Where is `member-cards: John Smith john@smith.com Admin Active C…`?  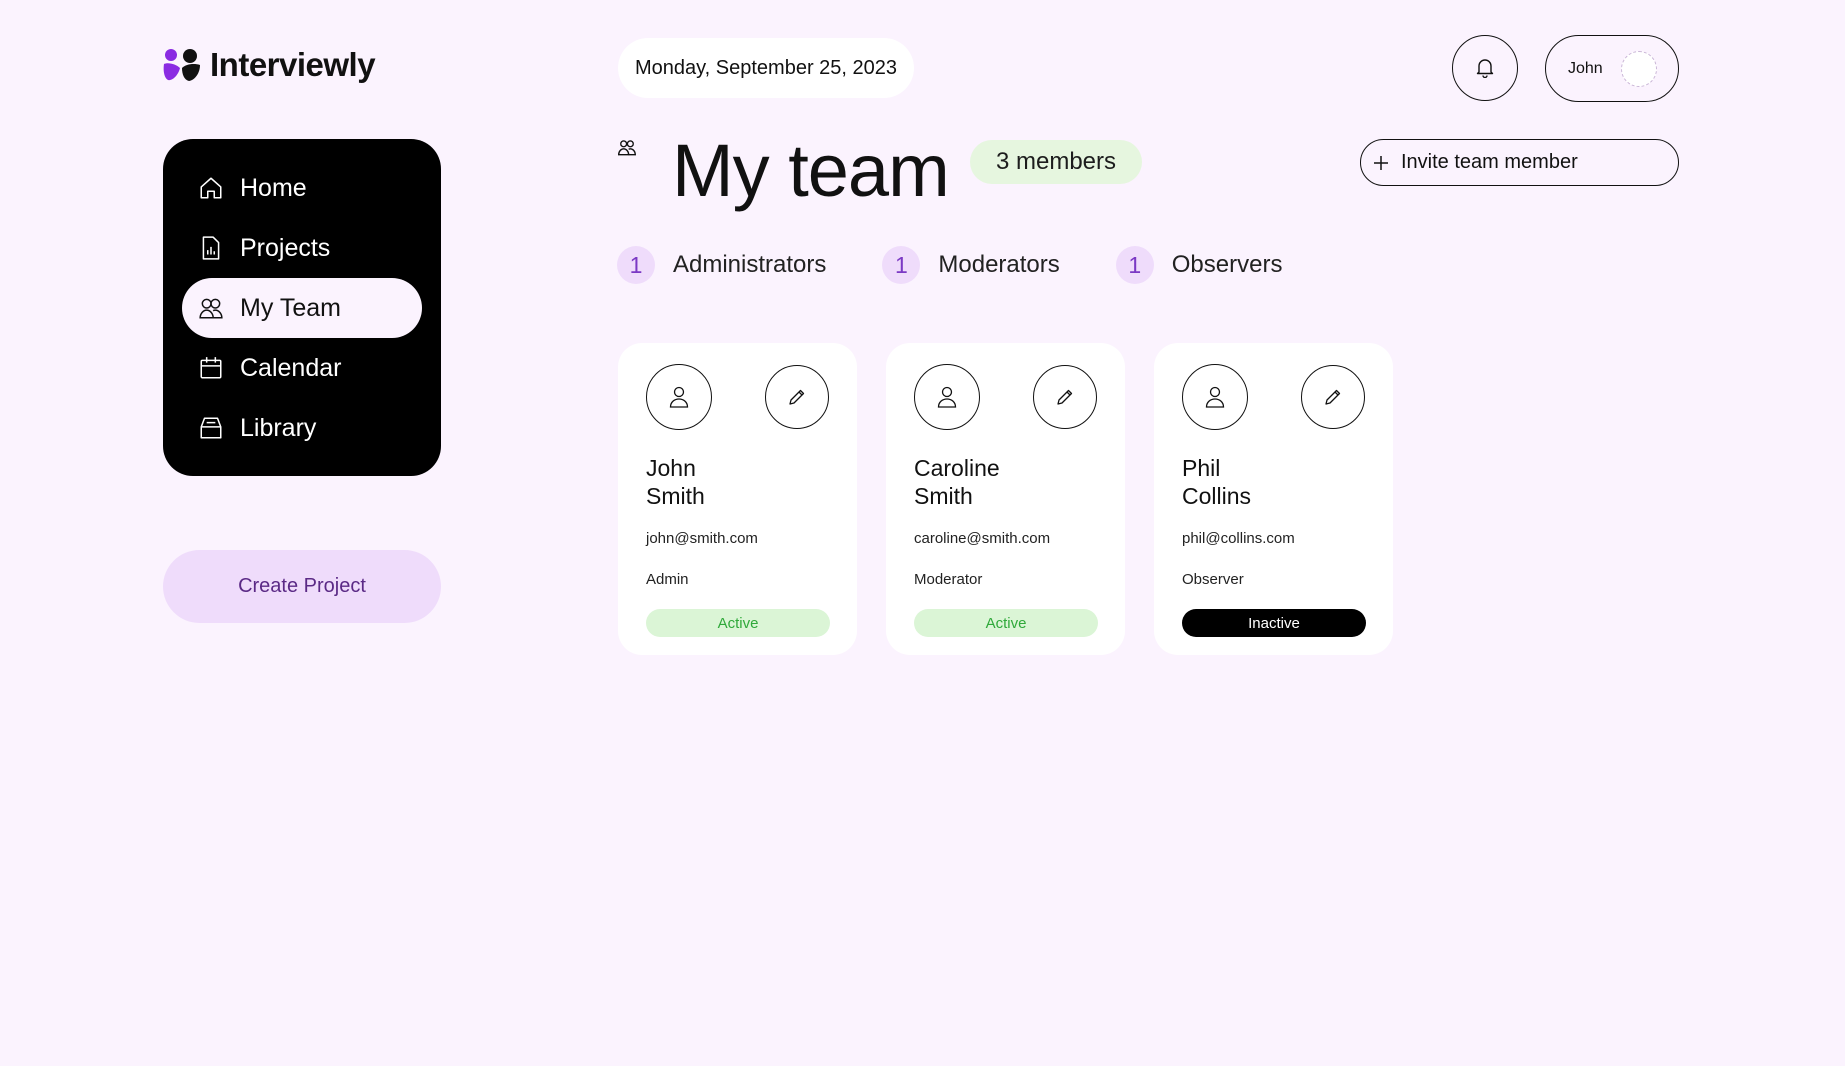 member-cards: John Smith john@smith.com Admin Active C… is located at coordinates (1005, 499).